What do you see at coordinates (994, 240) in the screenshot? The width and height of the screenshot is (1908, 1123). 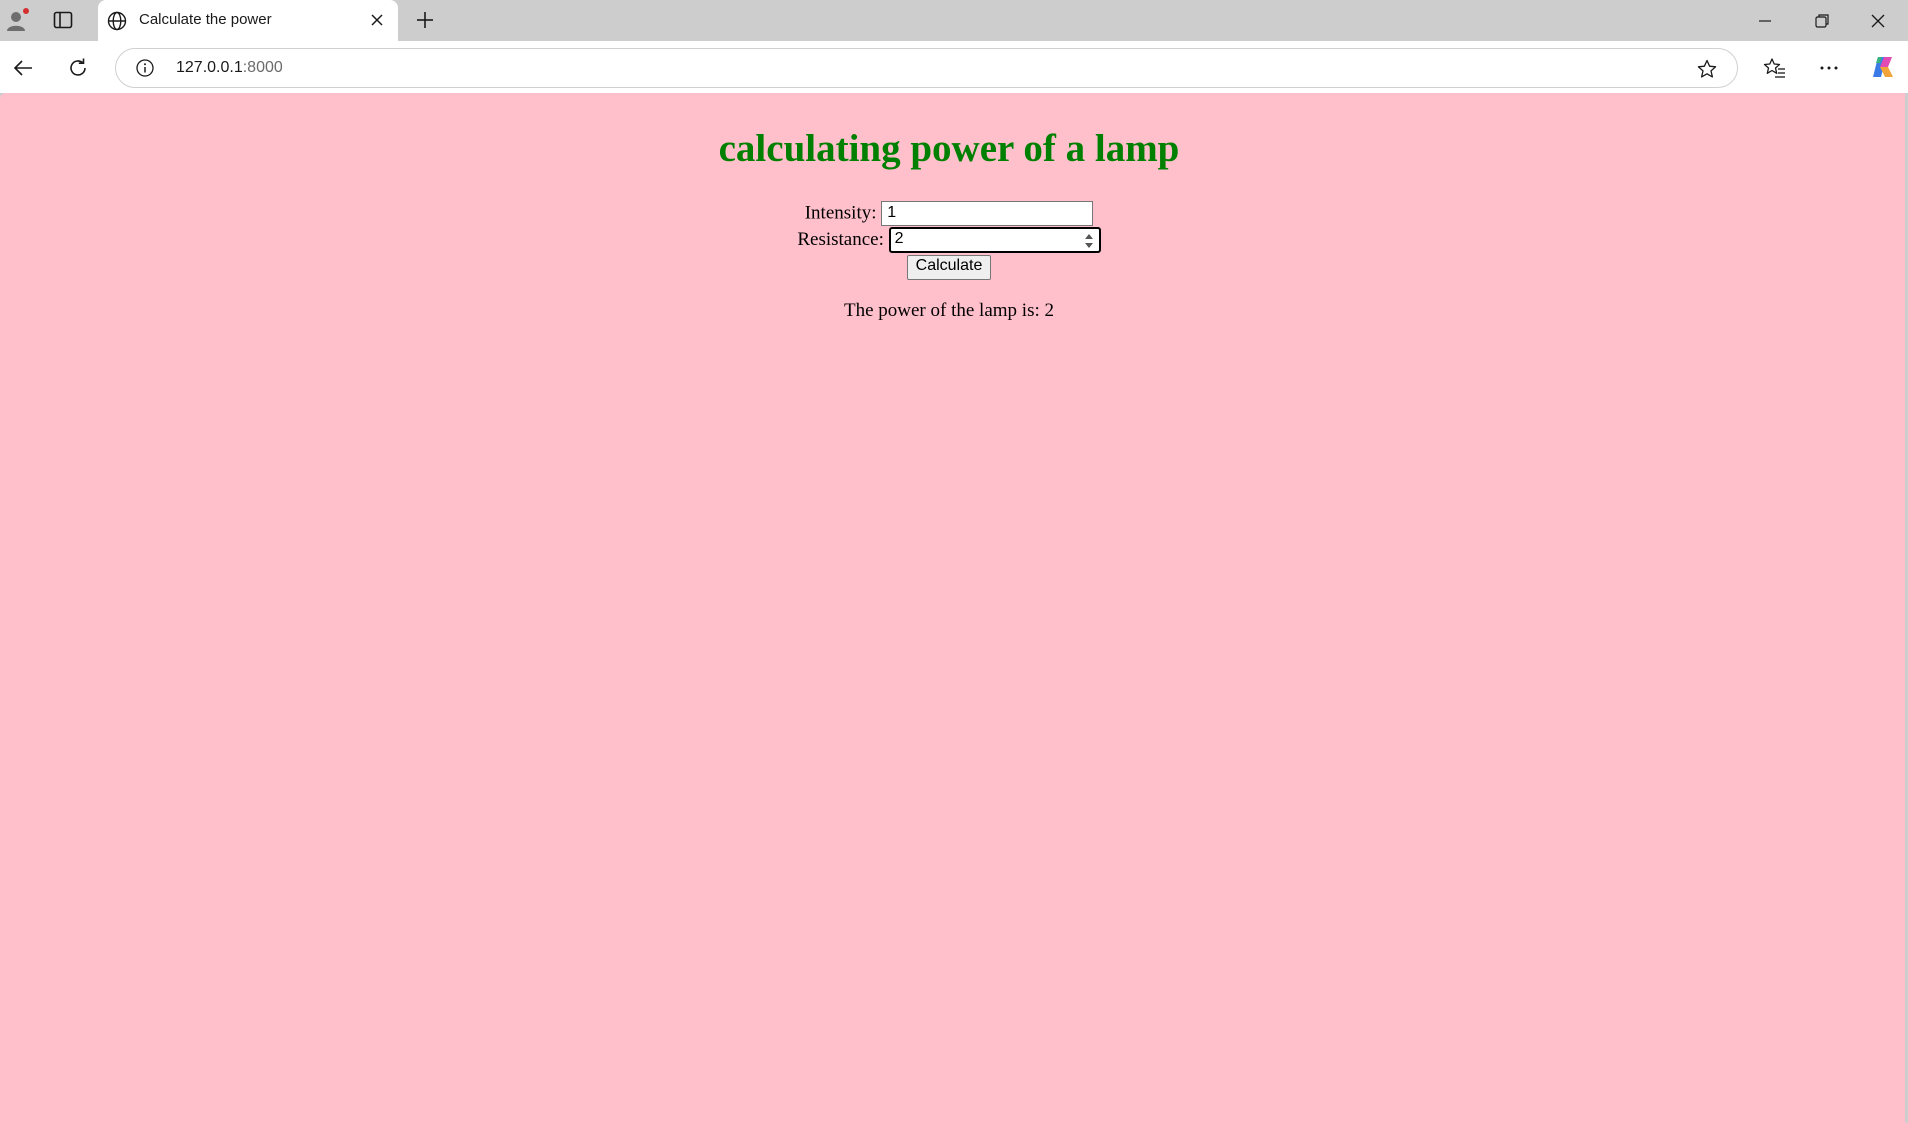 I see `resistance-field: 2` at bounding box center [994, 240].